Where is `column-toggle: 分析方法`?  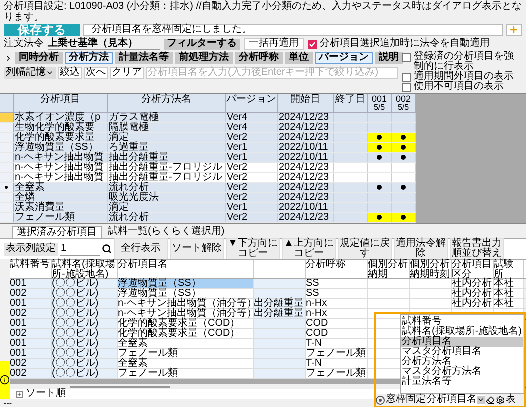
column-toggle: 分析方法 is located at coordinates (89, 58).